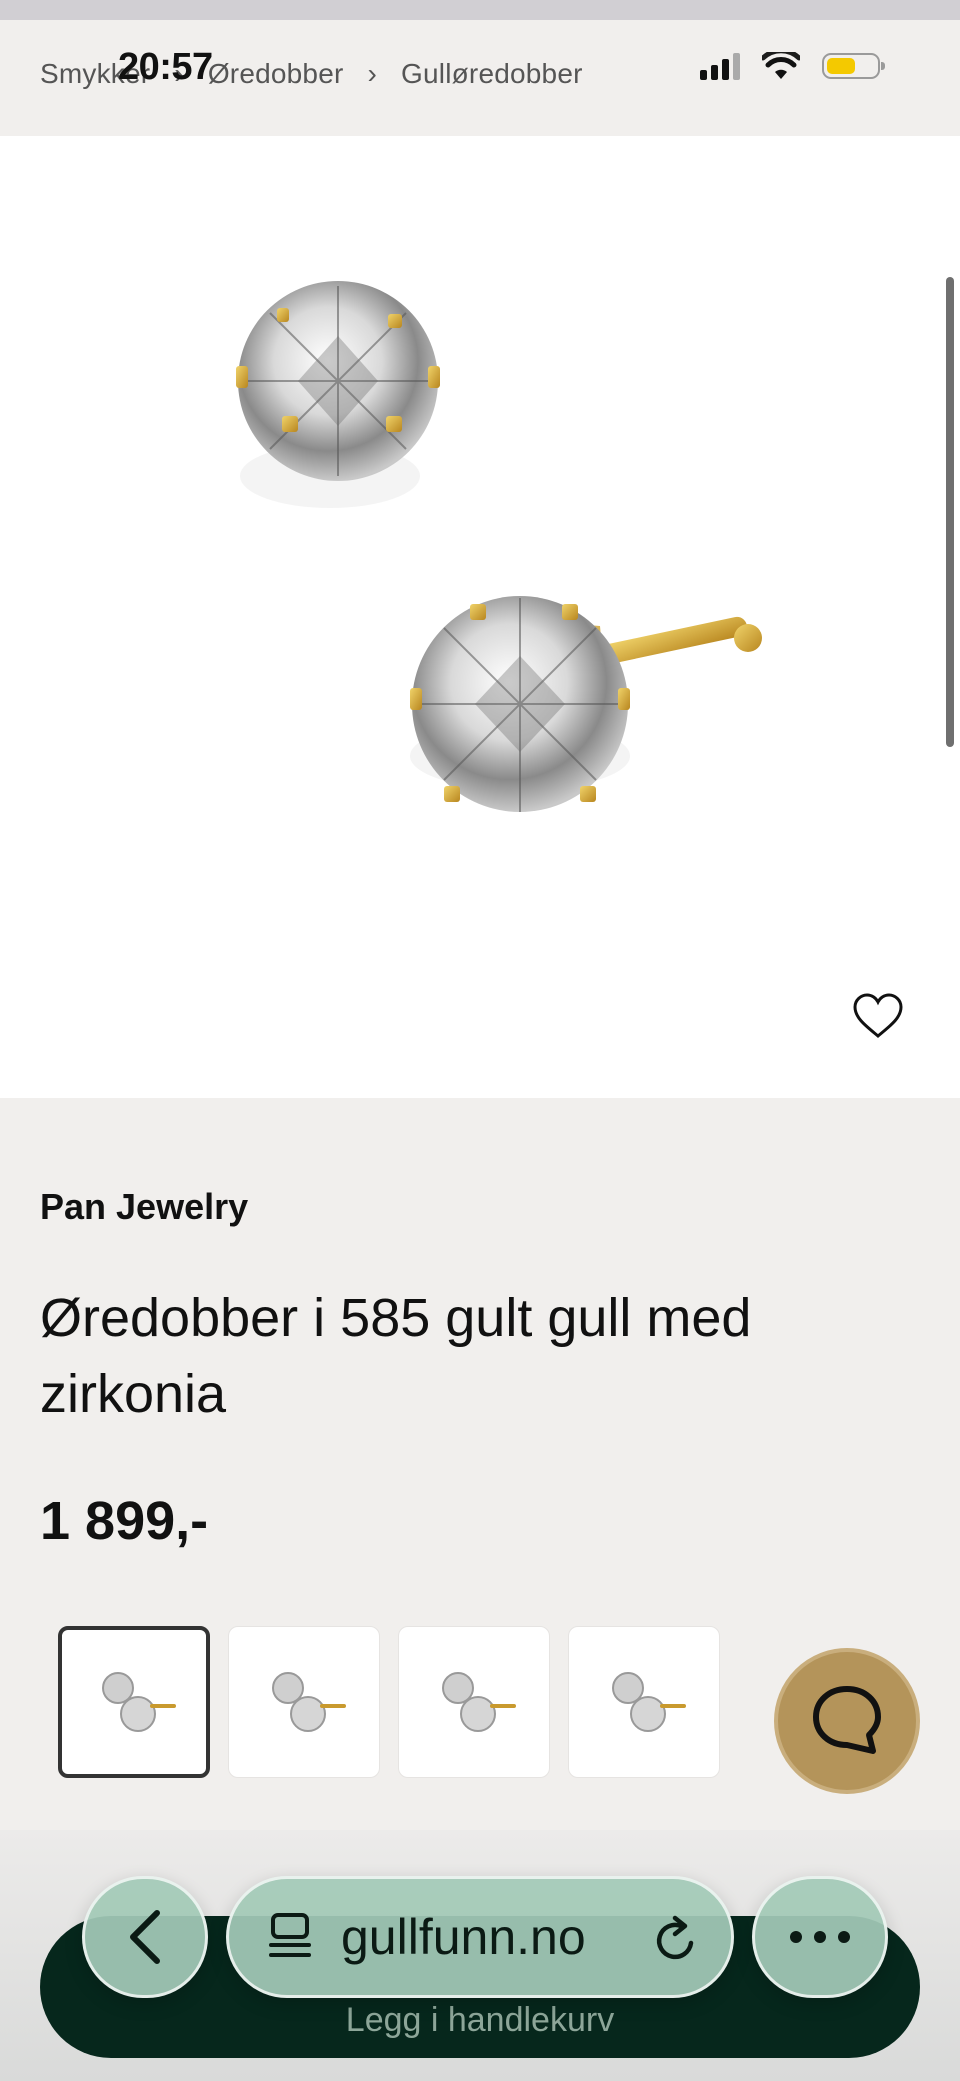 The image size is (960, 2081). What do you see at coordinates (480, 2020) in the screenshot?
I see `add-to-cart-label: Legg i handlekurv` at bounding box center [480, 2020].